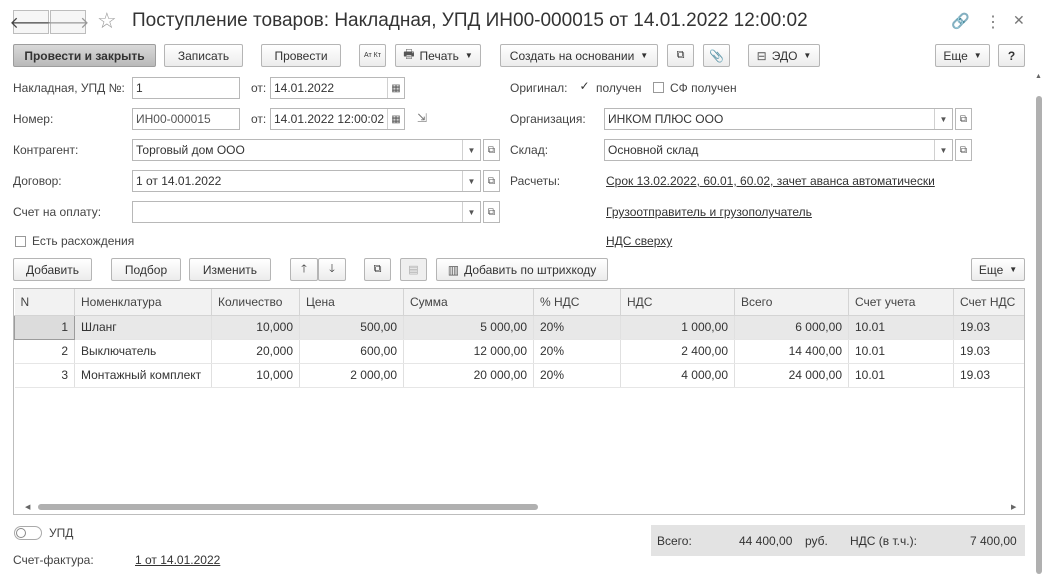  I want to click on more-button: Еще ▼, so click(962, 55).